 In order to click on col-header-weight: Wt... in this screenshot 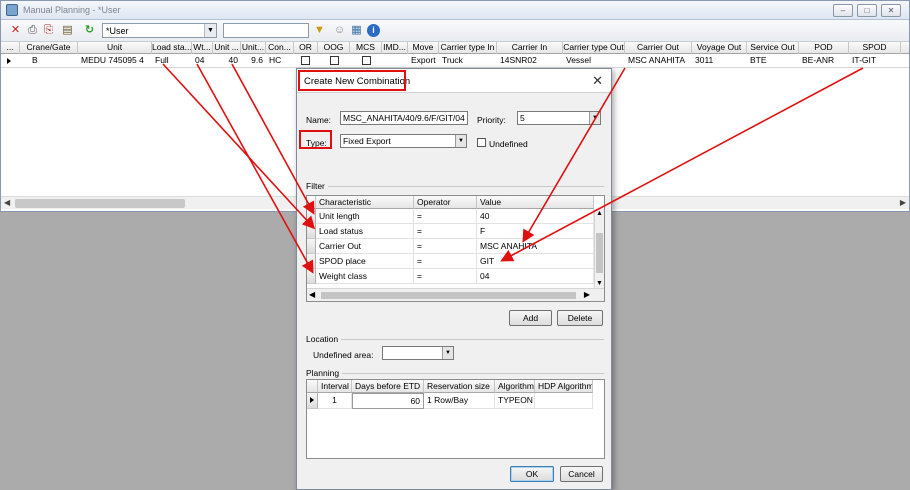, I will do `click(202, 48)`.